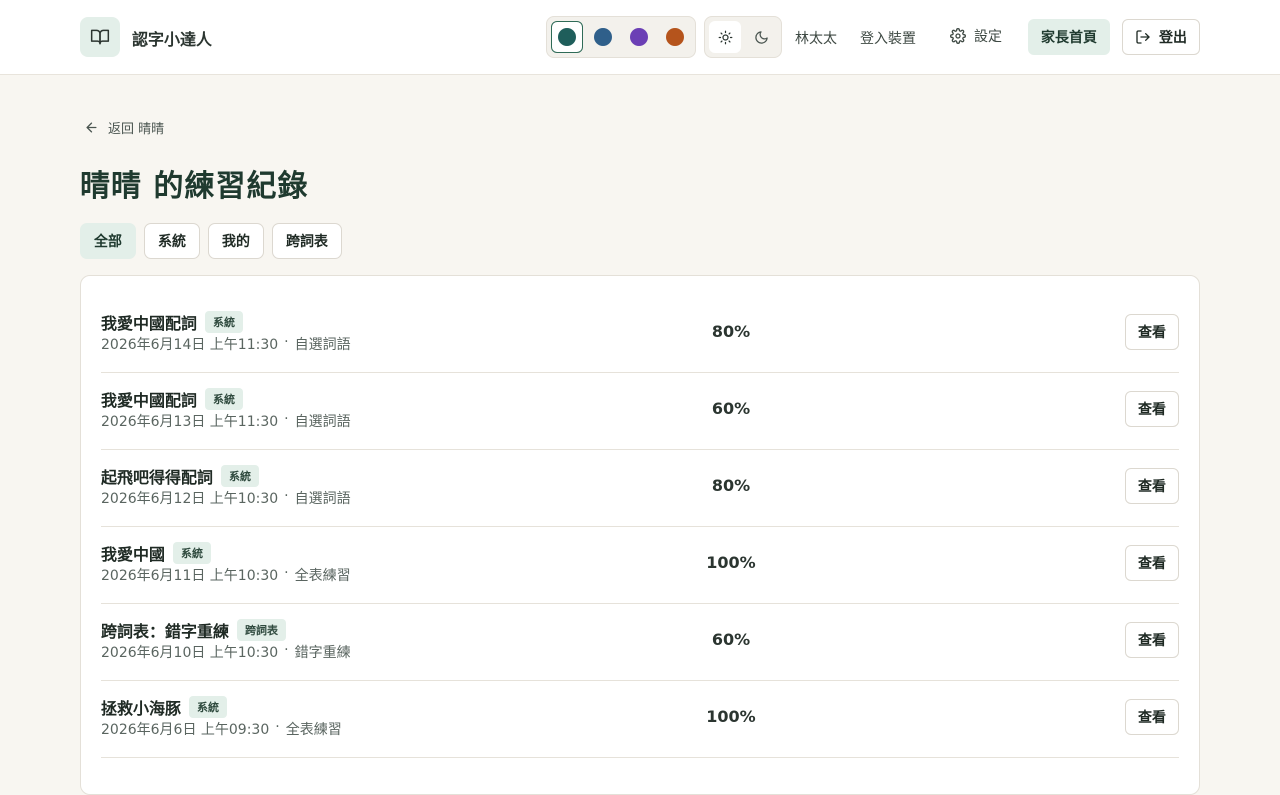  I want to click on logout-label: 登出, so click(1173, 38).